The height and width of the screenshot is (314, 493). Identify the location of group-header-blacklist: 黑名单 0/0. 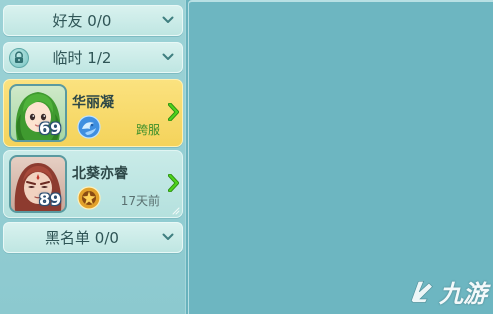
(93, 237).